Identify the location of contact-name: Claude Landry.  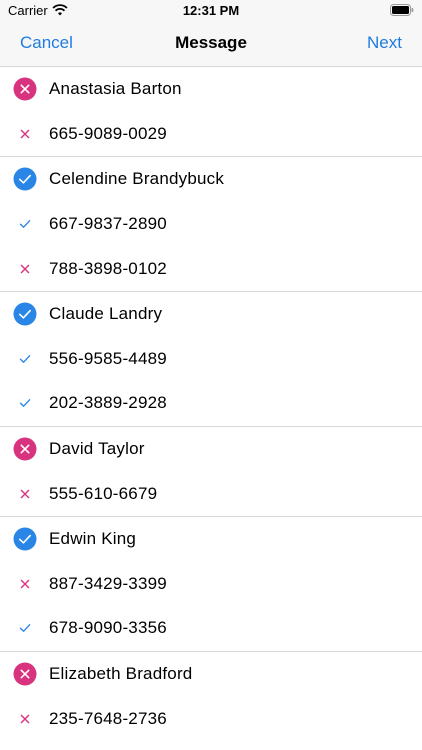
(106, 314).